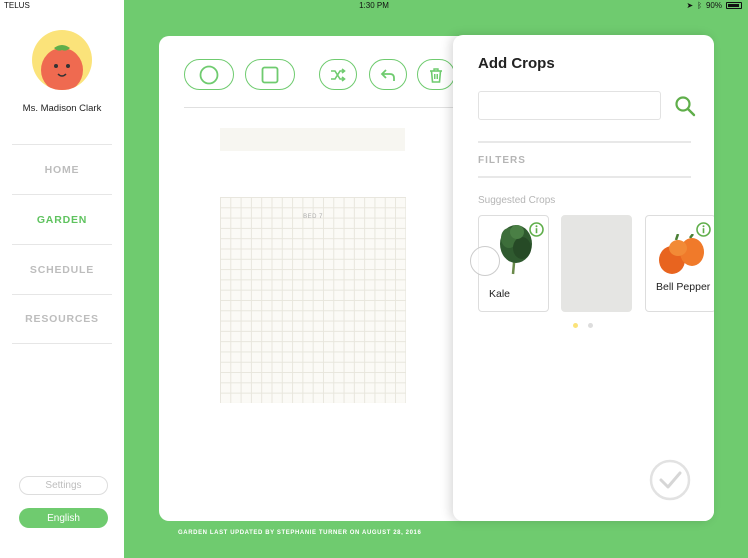 The width and height of the screenshot is (748, 558). Describe the element at coordinates (63, 518) in the screenshot. I see `language-button: English` at that location.